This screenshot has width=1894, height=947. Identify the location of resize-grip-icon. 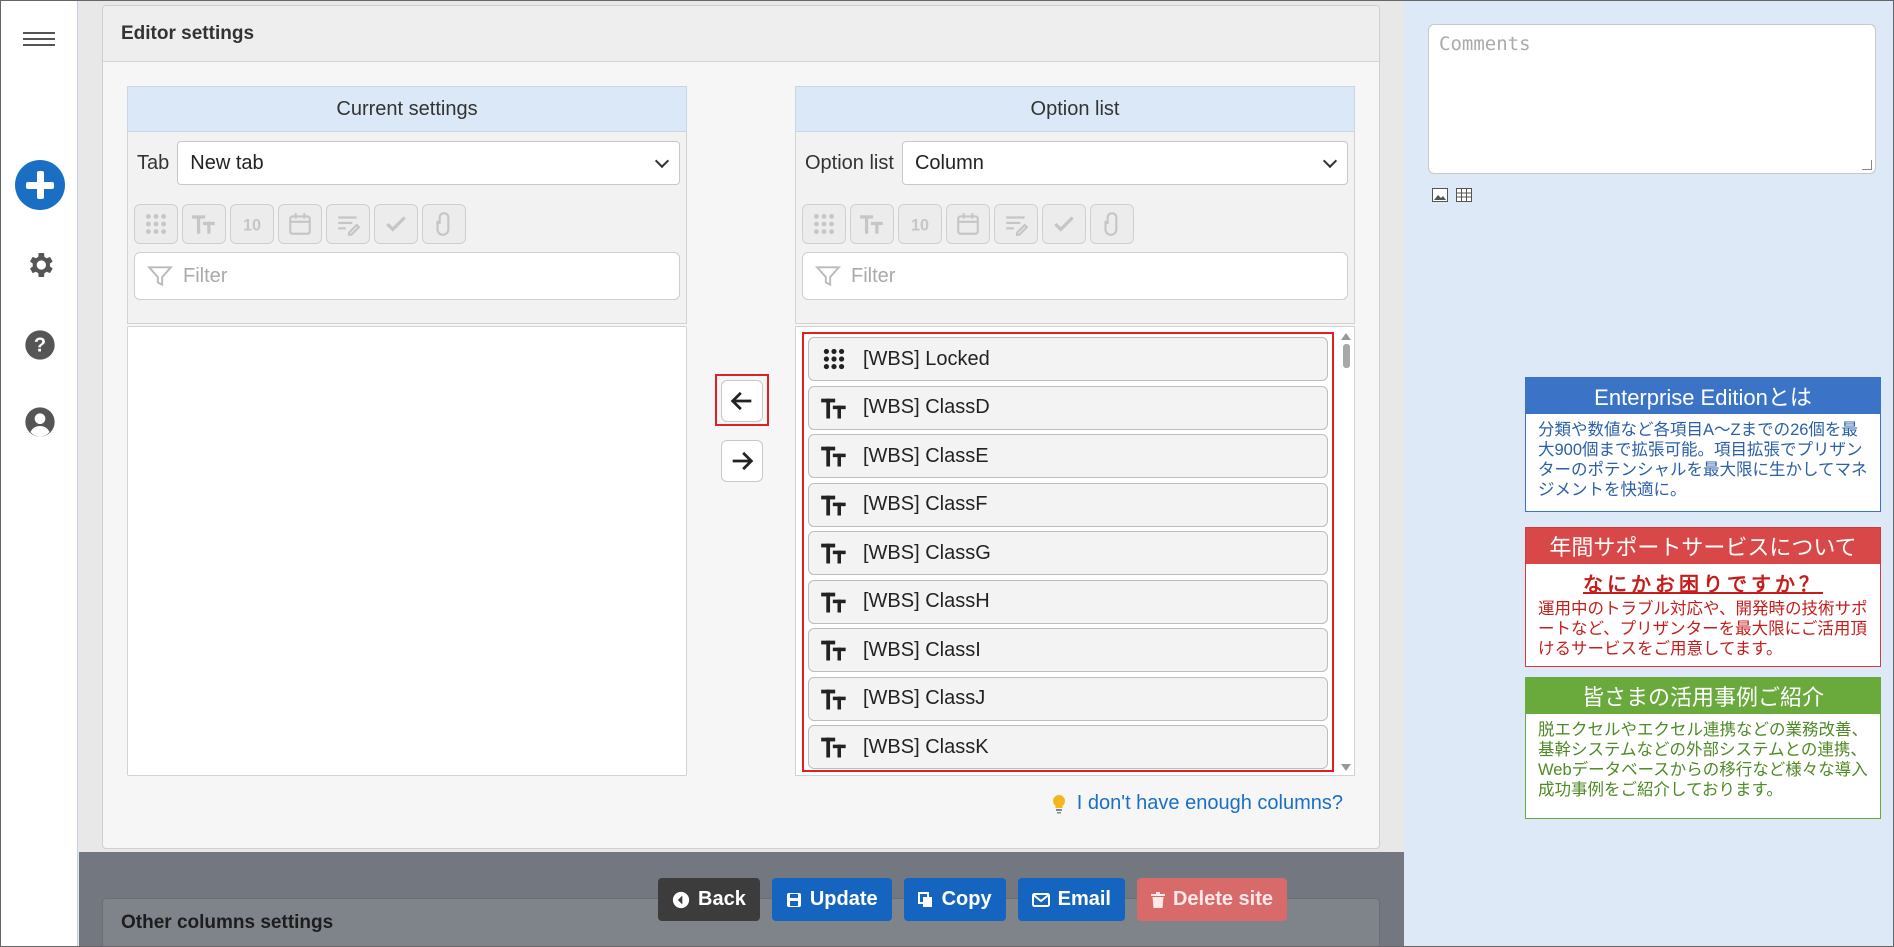
(1867, 165).